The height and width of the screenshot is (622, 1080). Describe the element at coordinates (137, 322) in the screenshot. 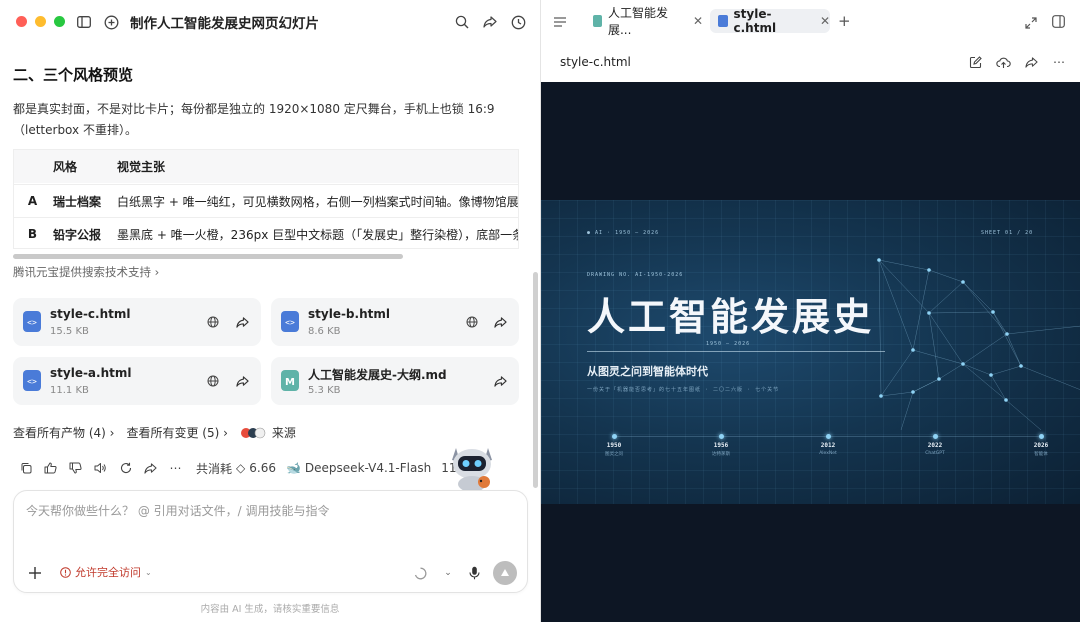

I see `file-card: <> style-c.html 15.5 KB` at that location.